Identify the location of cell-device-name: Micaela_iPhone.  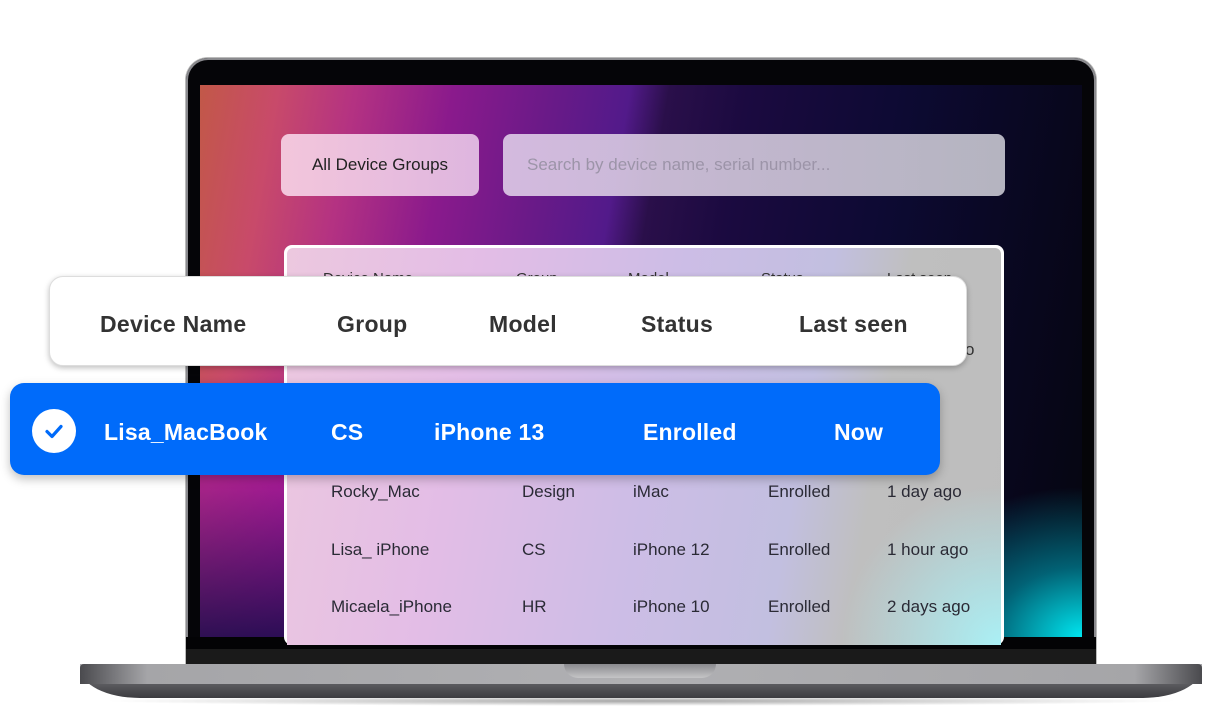
(391, 606).